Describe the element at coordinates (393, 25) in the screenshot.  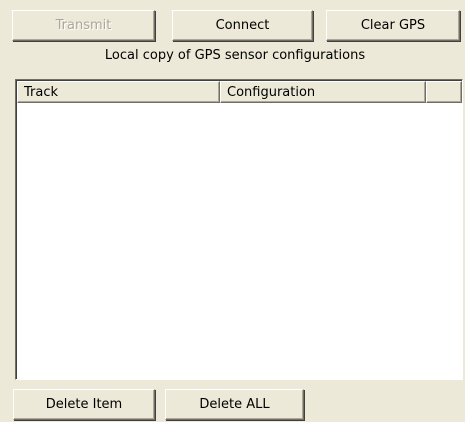
I see `clear-gps-button: Clear GPS` at that location.